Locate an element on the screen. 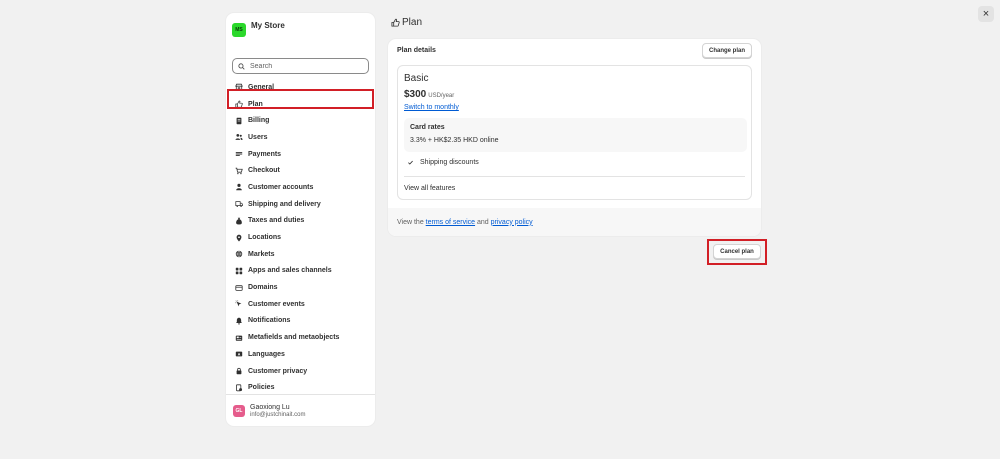 The width and height of the screenshot is (1000, 459). sidebar-item-locations: Locations is located at coordinates (300, 237).